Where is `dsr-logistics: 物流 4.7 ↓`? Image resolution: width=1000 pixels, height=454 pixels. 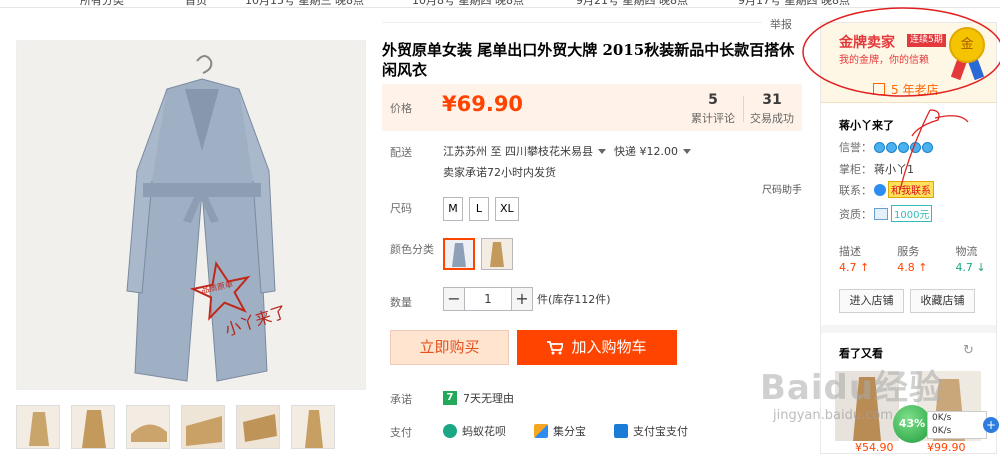
dsr-logistics: 物流 4.7 ↓ is located at coordinates (970, 258).